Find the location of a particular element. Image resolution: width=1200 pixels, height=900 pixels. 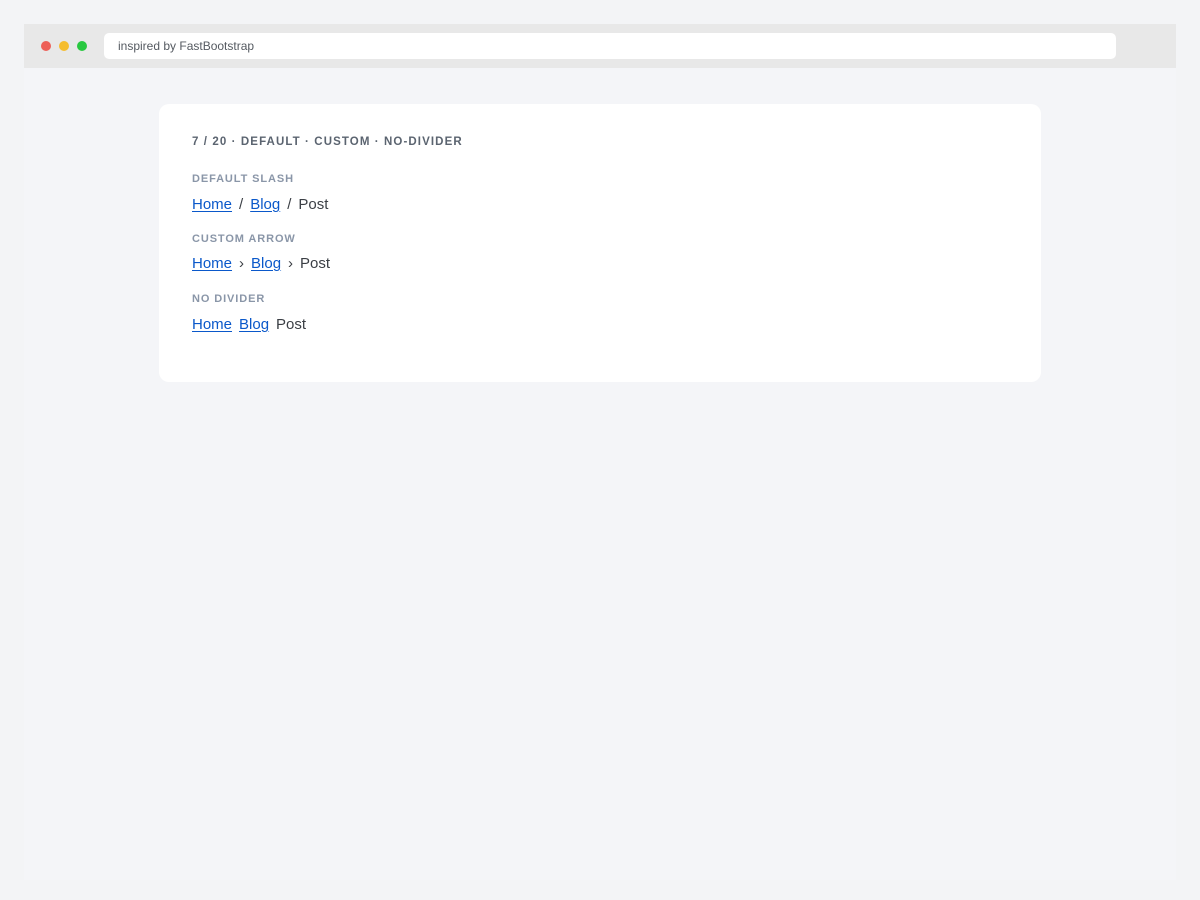

maximize-window-dot is located at coordinates (82, 46).